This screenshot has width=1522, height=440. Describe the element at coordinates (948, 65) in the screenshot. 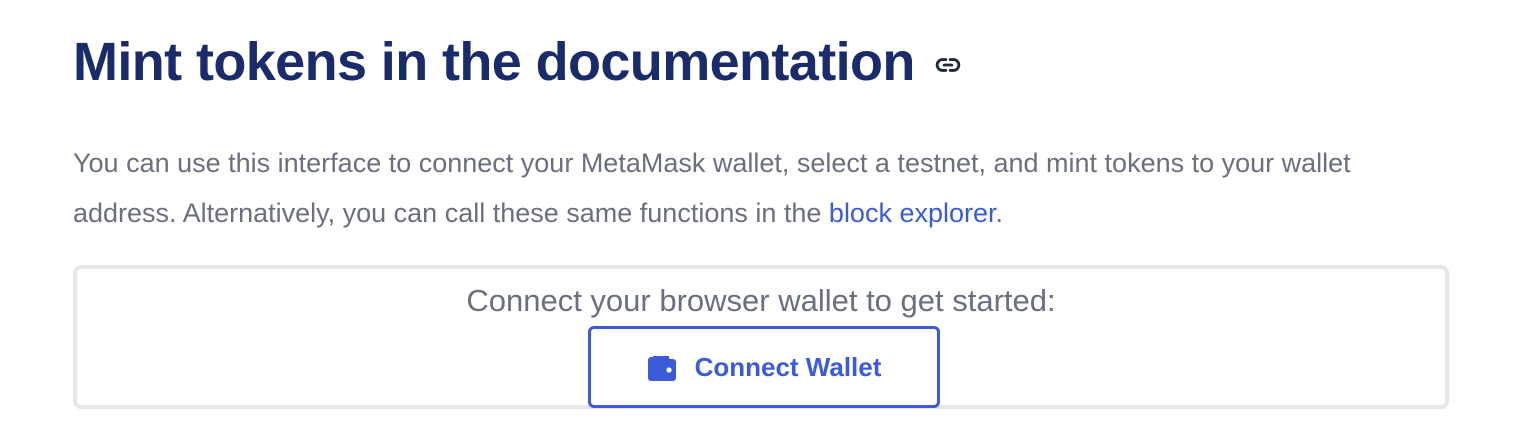

I see `link-icon` at that location.